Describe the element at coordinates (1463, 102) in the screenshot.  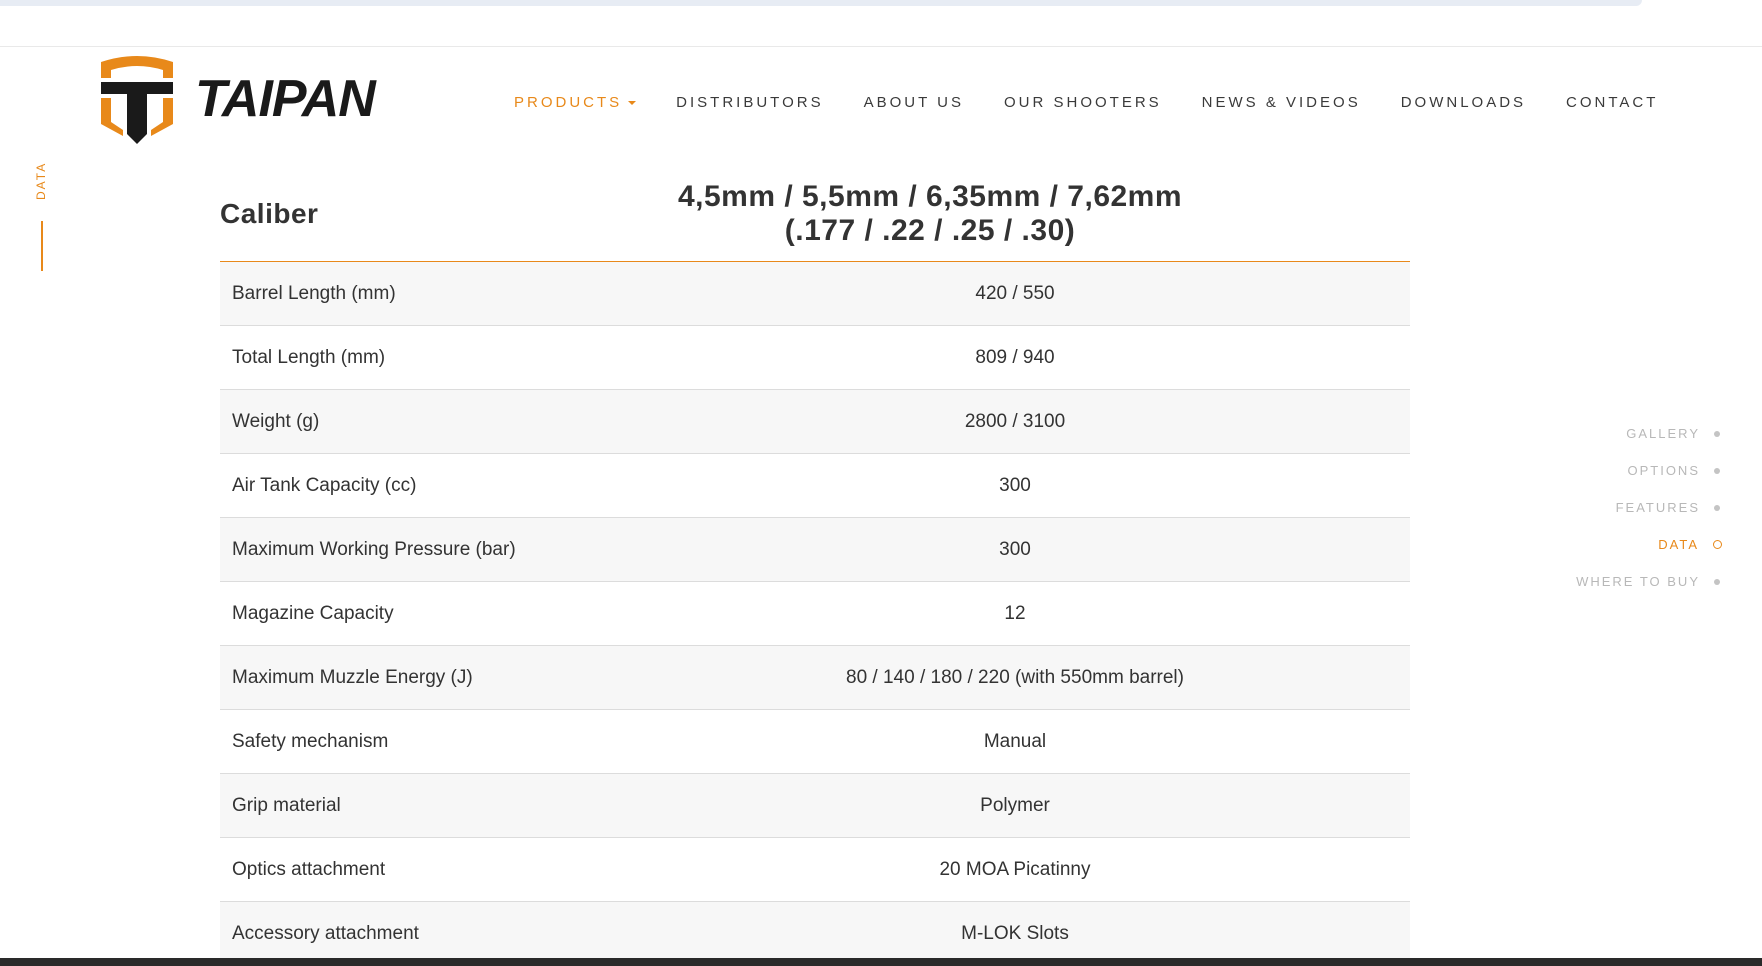
I see `nav-downloads: DOWNLOADS` at that location.